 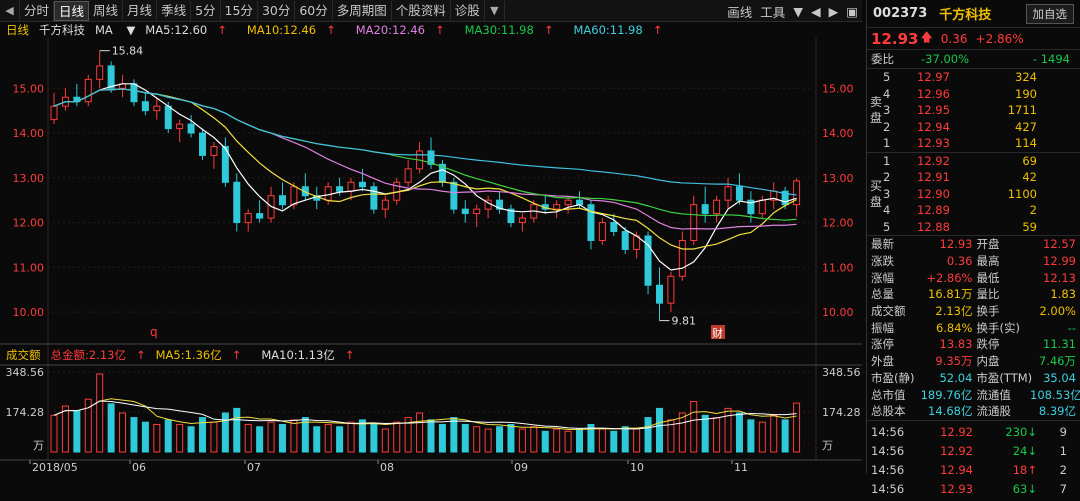 I want to click on quote-header: 002373 千方科技 加自选, so click(x=973, y=14).